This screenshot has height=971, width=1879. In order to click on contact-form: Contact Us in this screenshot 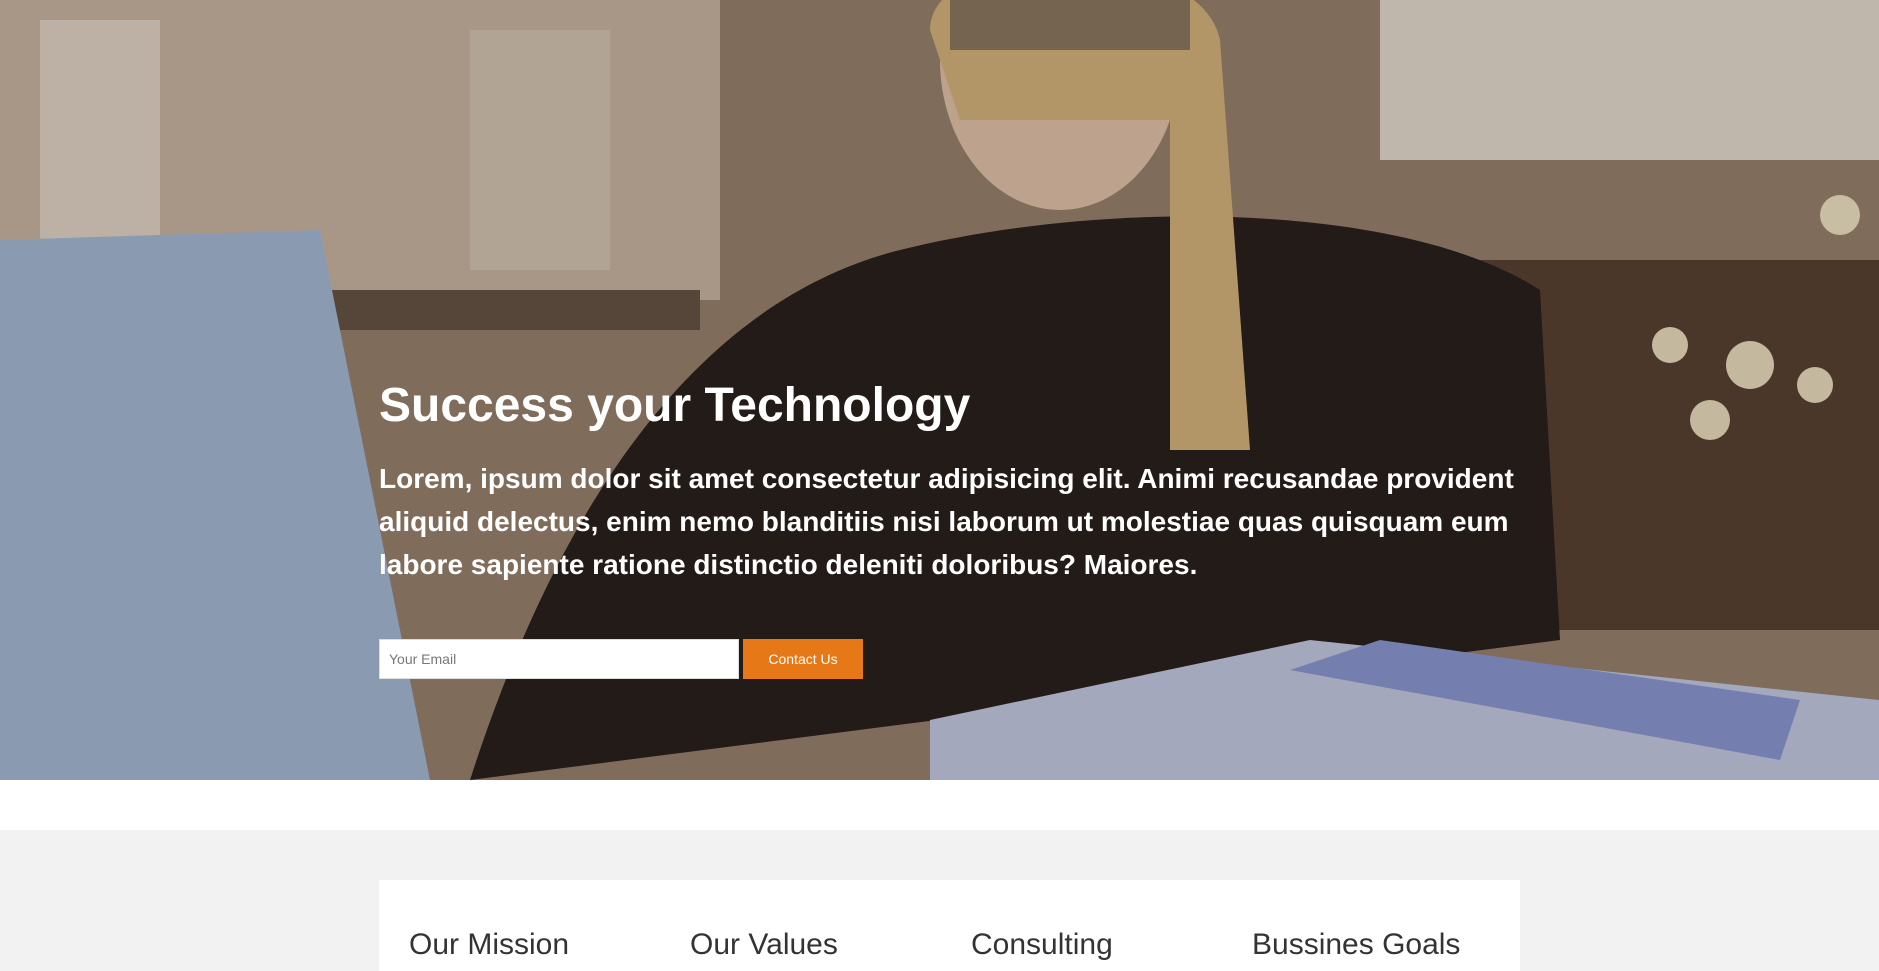, I will do `click(954, 659)`.